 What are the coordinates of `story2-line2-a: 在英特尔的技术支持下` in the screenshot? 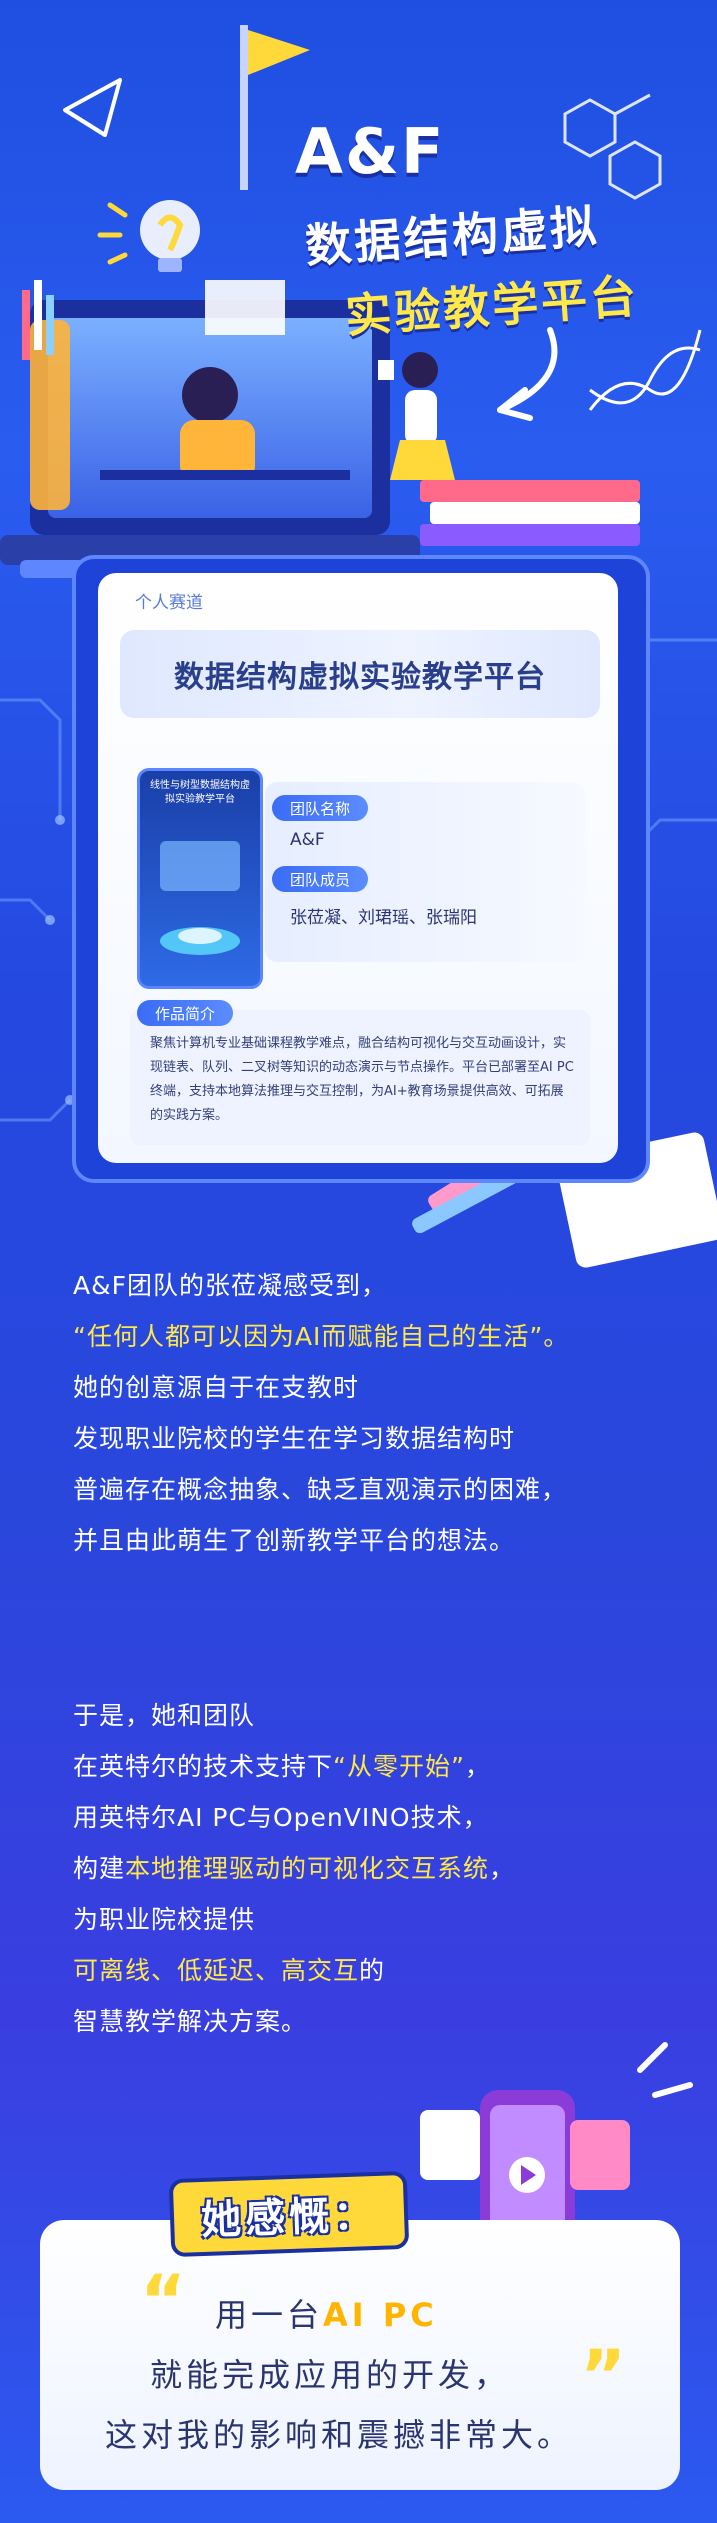 It's located at (203, 1766).